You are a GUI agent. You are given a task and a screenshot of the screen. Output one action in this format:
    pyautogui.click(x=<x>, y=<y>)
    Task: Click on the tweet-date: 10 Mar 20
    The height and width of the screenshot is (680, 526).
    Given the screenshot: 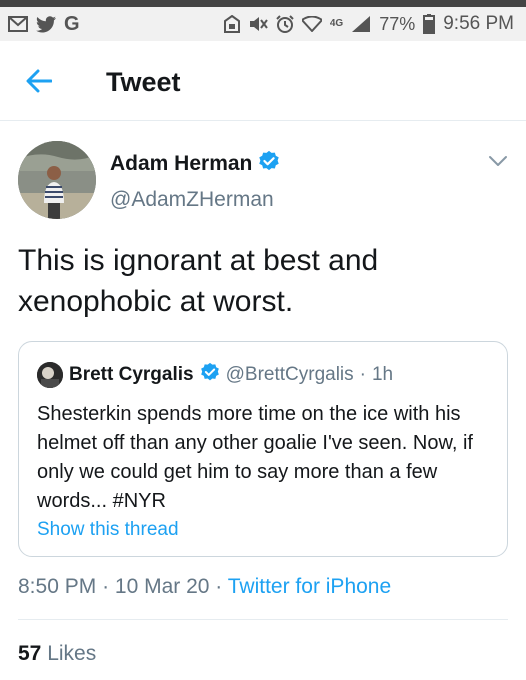 What is the action you would take?
    pyautogui.click(x=162, y=586)
    